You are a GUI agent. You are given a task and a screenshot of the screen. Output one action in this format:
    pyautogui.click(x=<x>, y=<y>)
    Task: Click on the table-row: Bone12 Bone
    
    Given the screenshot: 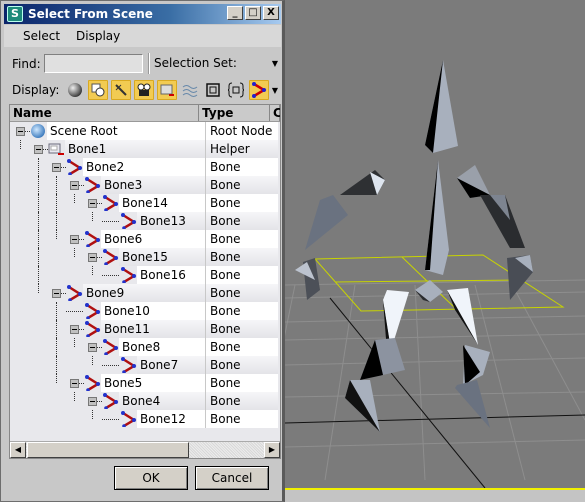 What is the action you would take?
    pyautogui.click(x=145, y=419)
    